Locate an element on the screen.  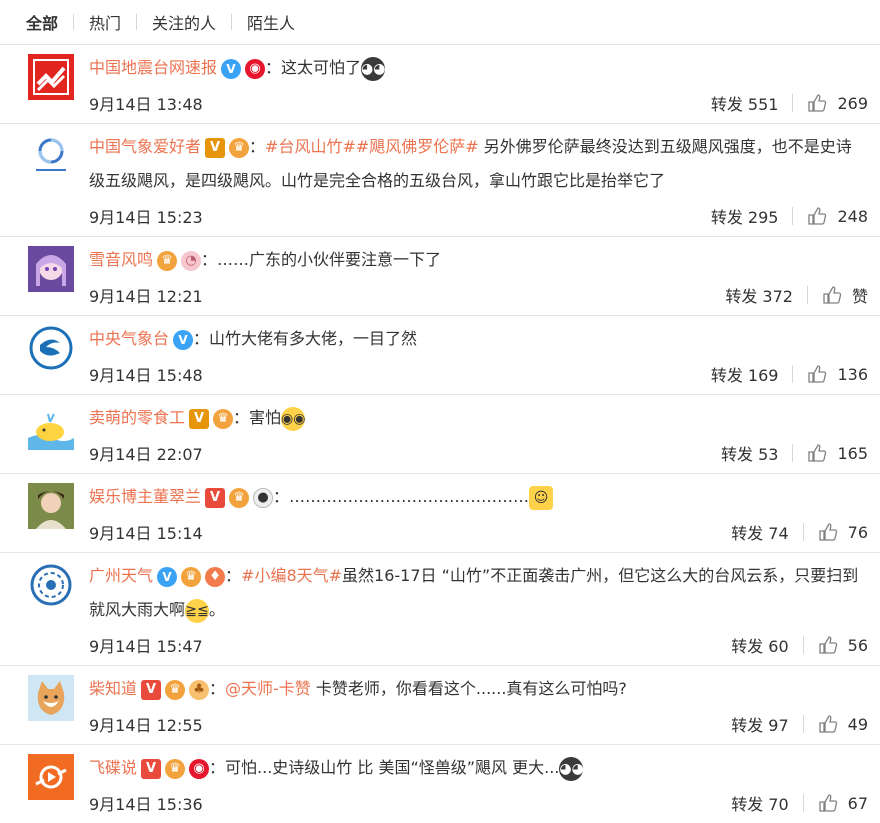
repost-button: 转发 551 is located at coordinates (745, 103).